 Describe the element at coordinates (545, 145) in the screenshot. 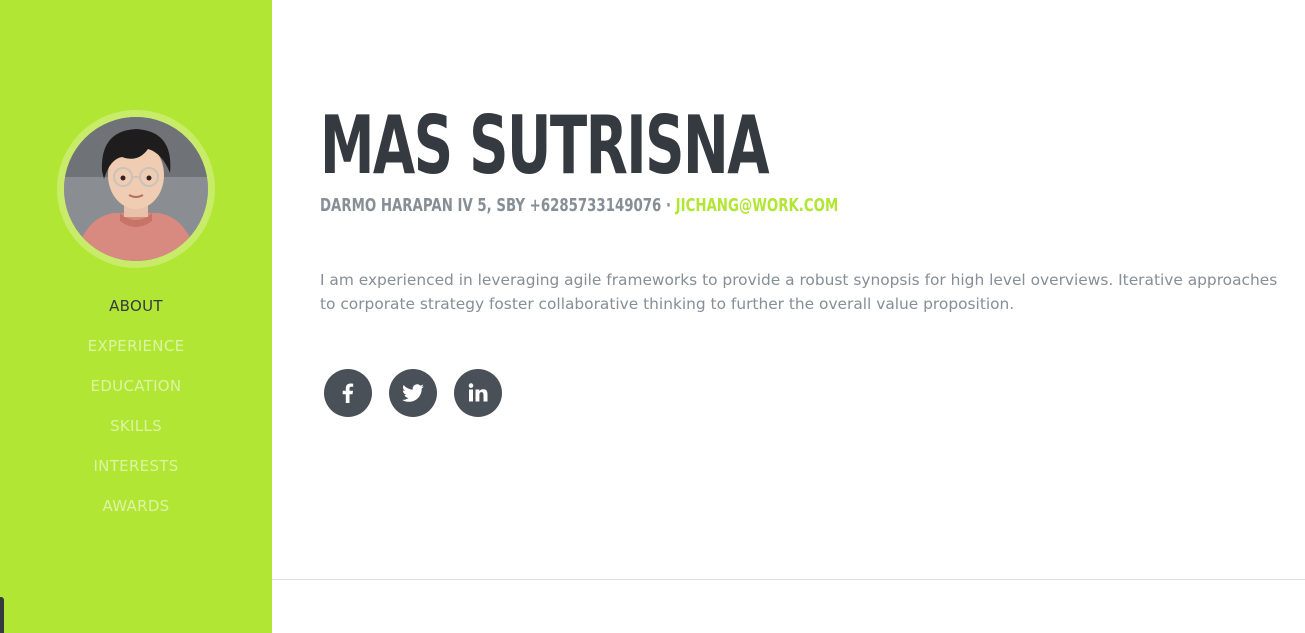

I see `page-title: MAS SUTRISNA` at that location.